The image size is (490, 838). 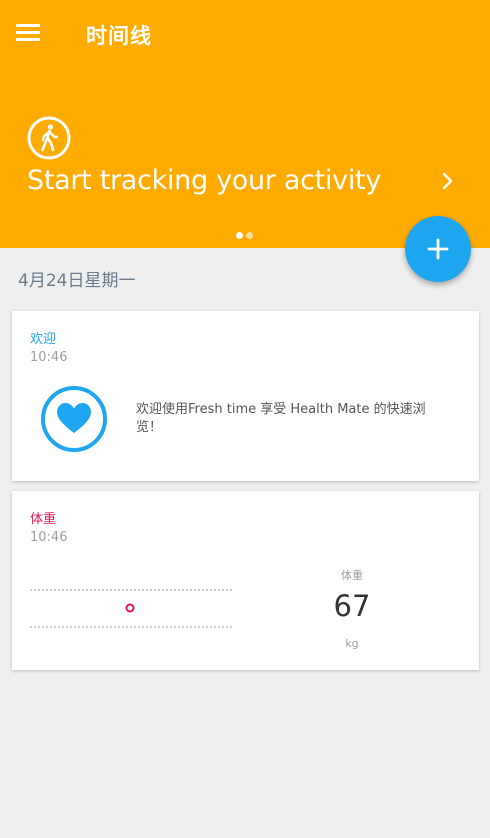 What do you see at coordinates (43, 519) in the screenshot?
I see `card-title: 体重` at bounding box center [43, 519].